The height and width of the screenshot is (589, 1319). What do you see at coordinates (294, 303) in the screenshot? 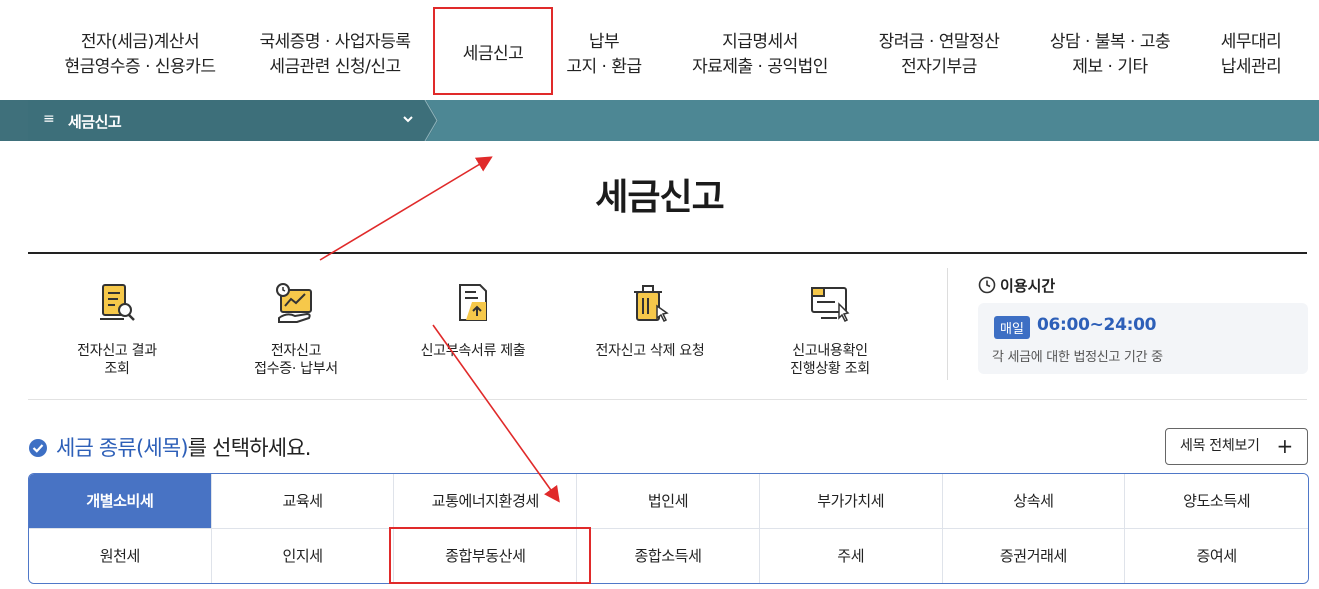
I see `receipt-chart-icon` at bounding box center [294, 303].